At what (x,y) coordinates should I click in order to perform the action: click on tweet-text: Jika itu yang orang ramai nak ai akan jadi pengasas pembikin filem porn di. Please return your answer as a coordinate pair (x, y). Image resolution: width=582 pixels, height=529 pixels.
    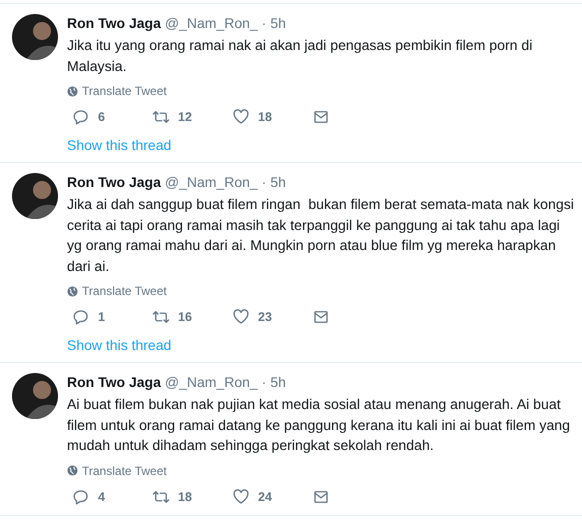
    Looking at the image, I should click on (300, 45).